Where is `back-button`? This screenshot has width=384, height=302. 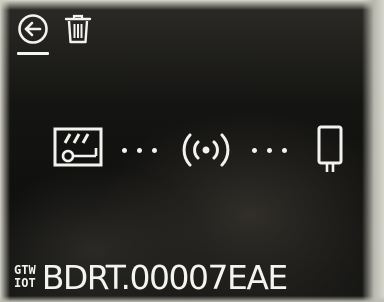 back-button is located at coordinates (33, 34).